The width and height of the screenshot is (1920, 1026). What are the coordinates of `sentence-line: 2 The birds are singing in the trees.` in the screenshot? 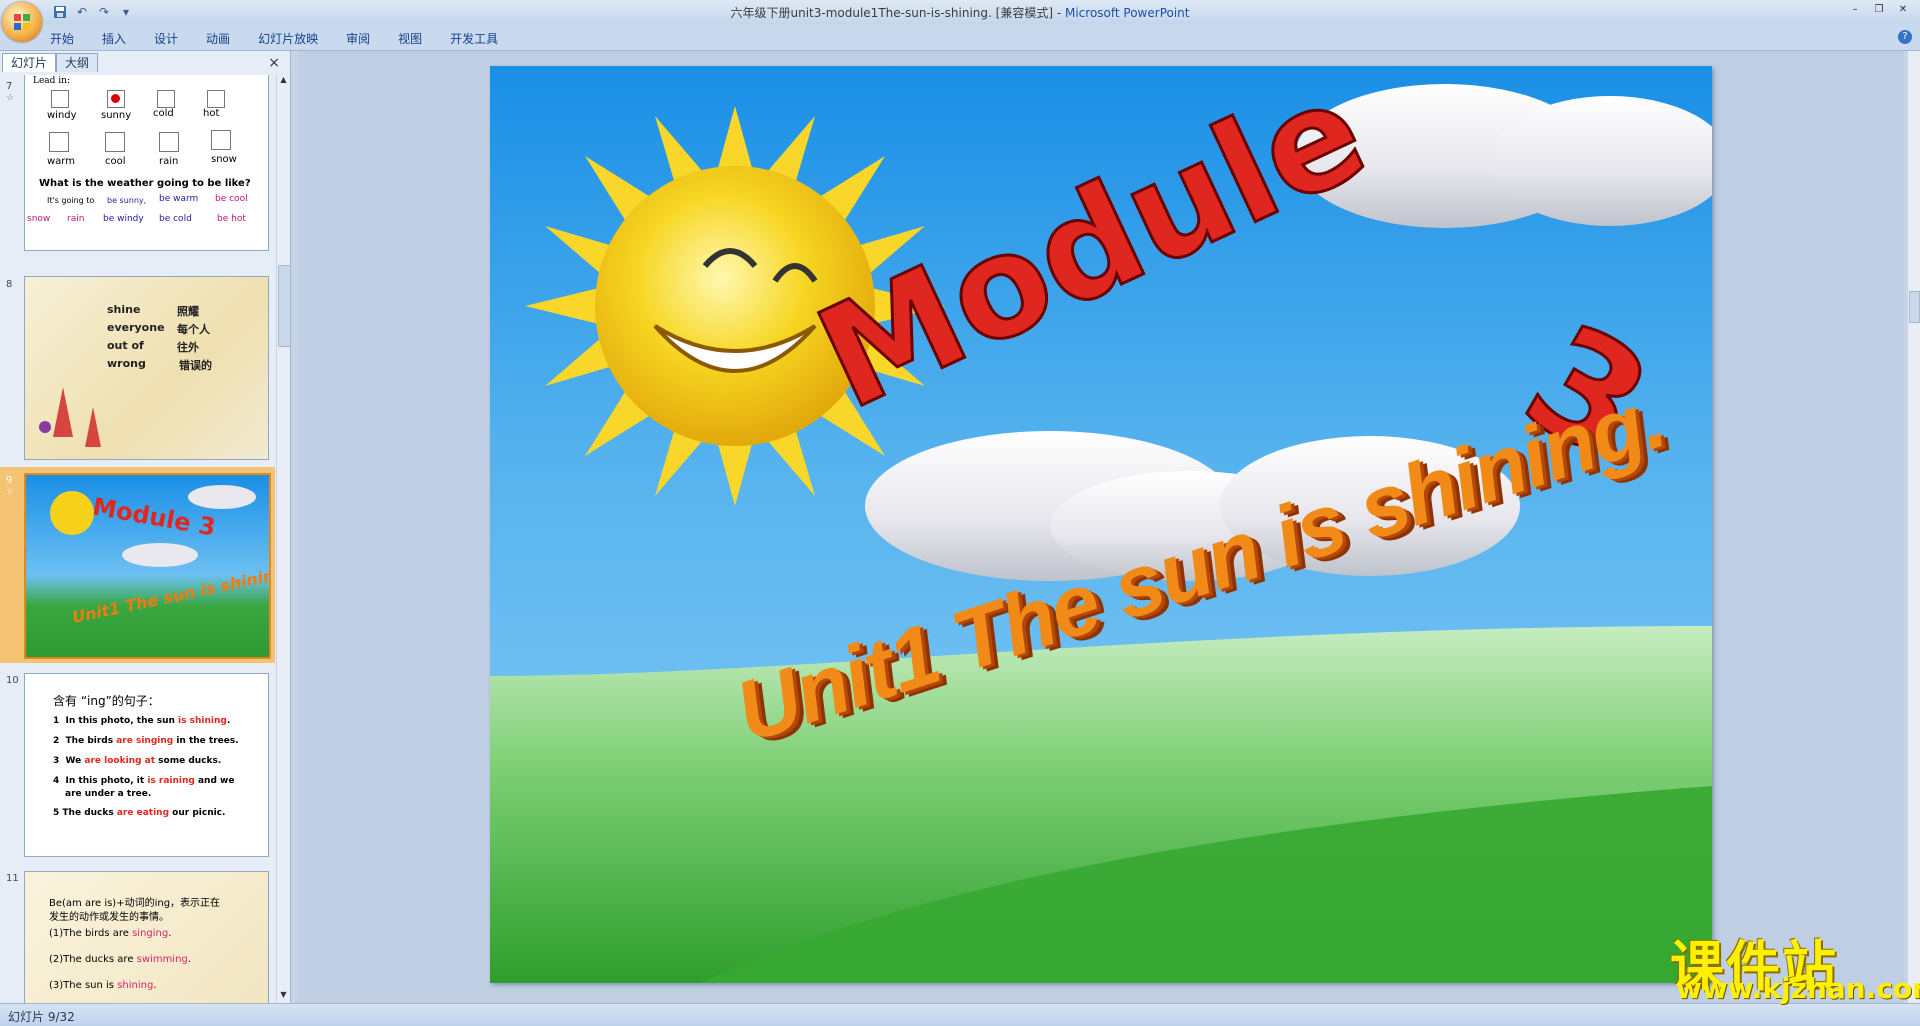 It's located at (146, 741).